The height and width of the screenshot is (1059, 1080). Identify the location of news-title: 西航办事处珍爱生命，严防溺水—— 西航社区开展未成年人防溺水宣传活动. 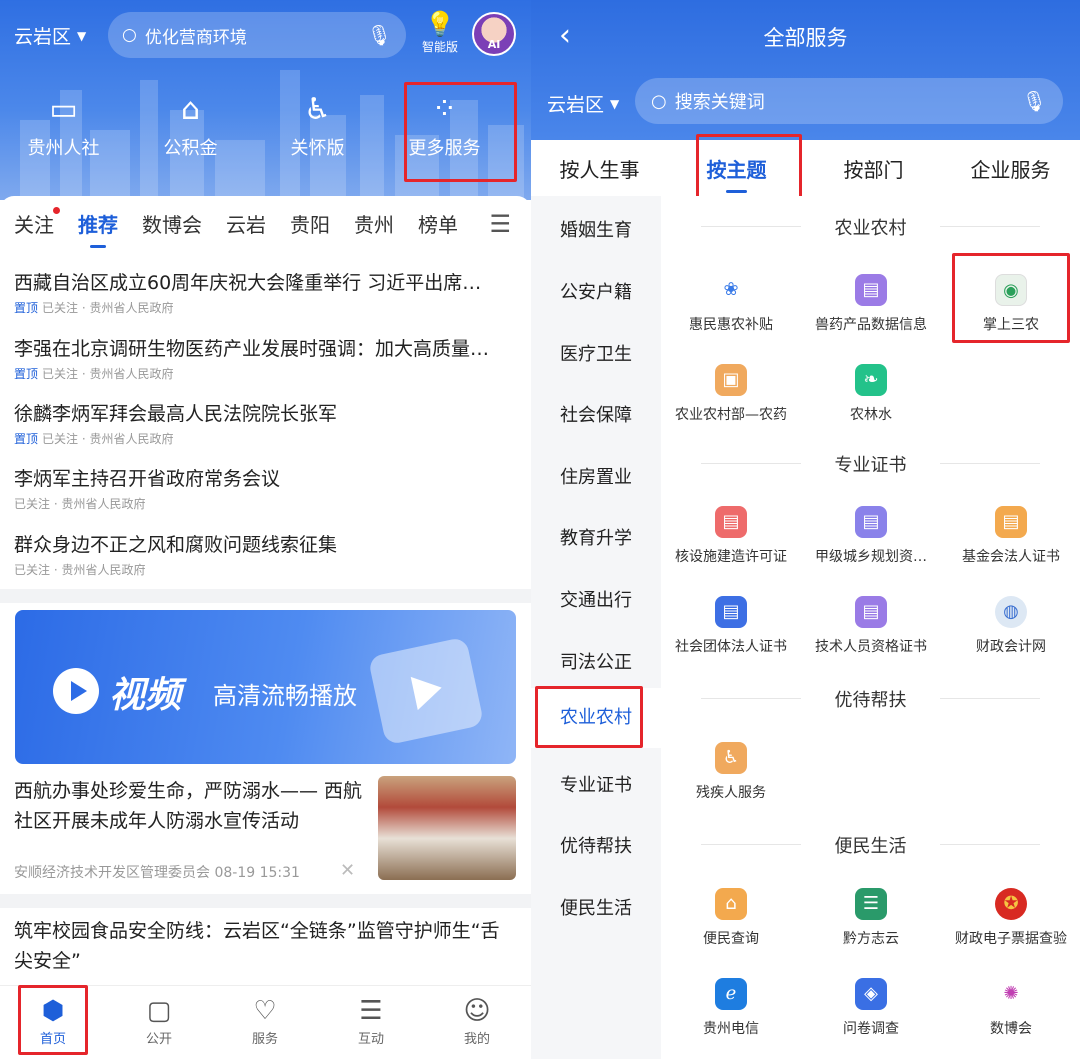
(188, 806).